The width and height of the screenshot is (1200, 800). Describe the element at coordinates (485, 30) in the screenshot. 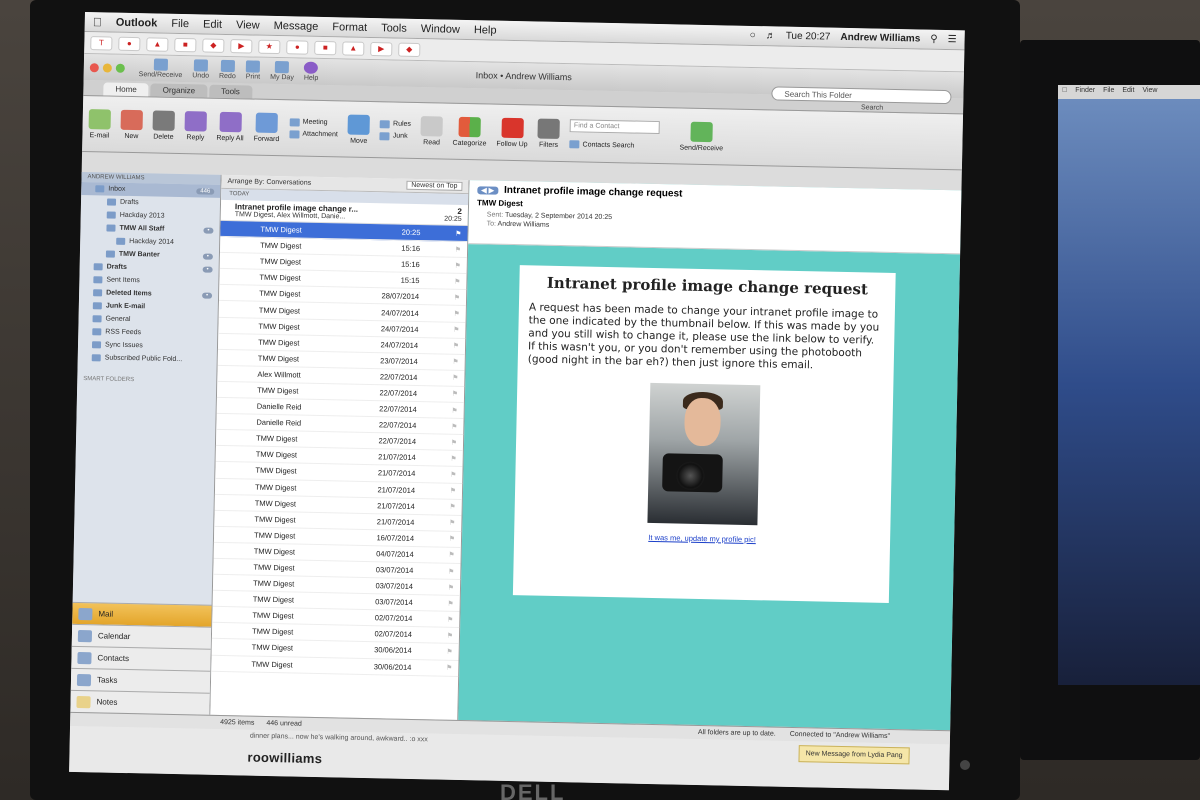

I see `menu-help: Help` at that location.